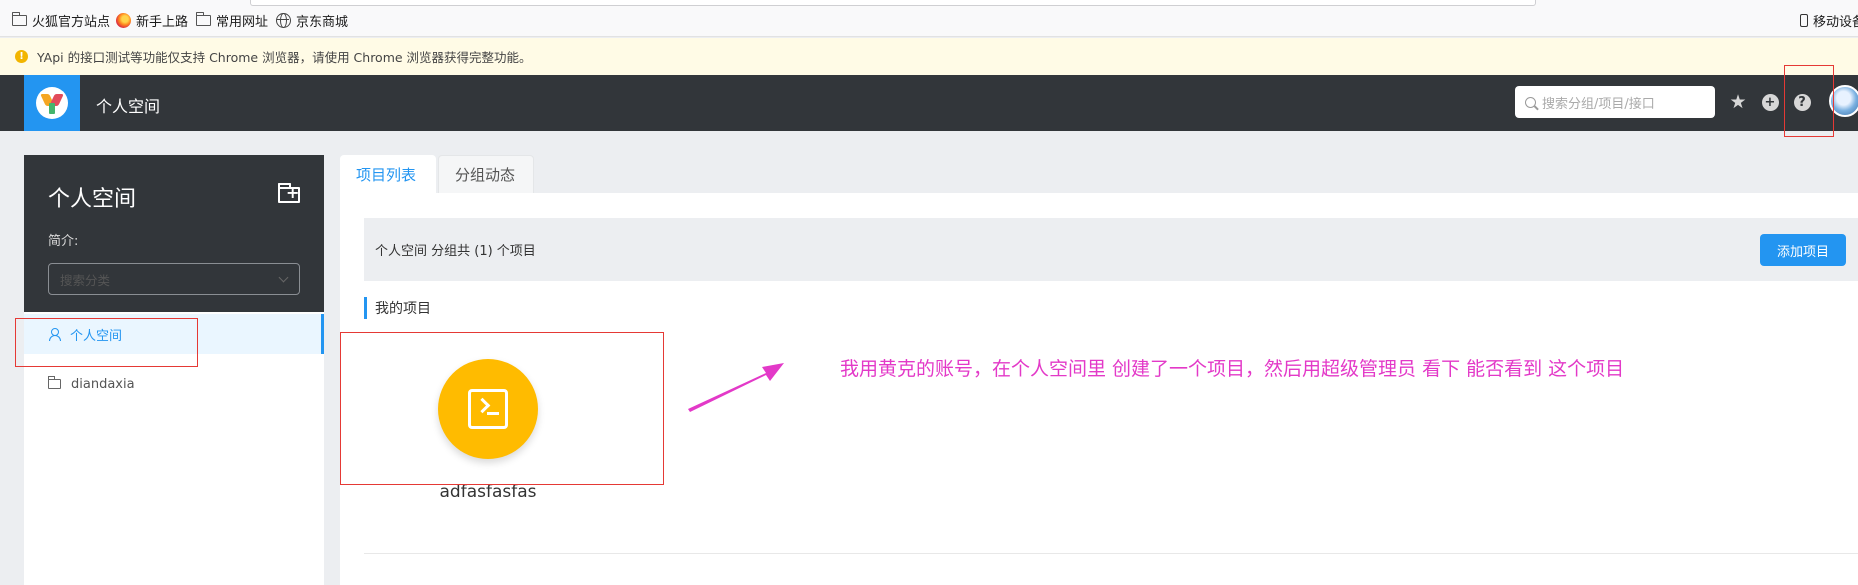 The image size is (1858, 585). What do you see at coordinates (283, 277) in the screenshot?
I see `chevron-down-icon` at bounding box center [283, 277].